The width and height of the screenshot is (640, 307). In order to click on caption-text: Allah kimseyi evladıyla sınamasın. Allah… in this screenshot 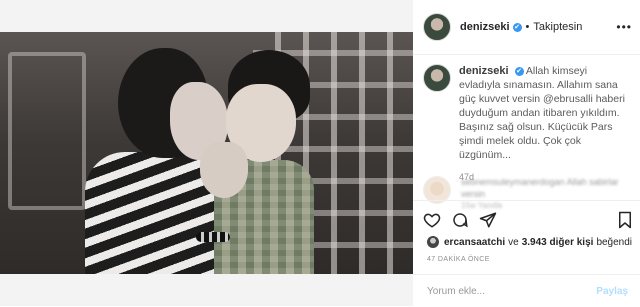, I will do `click(542, 113)`.